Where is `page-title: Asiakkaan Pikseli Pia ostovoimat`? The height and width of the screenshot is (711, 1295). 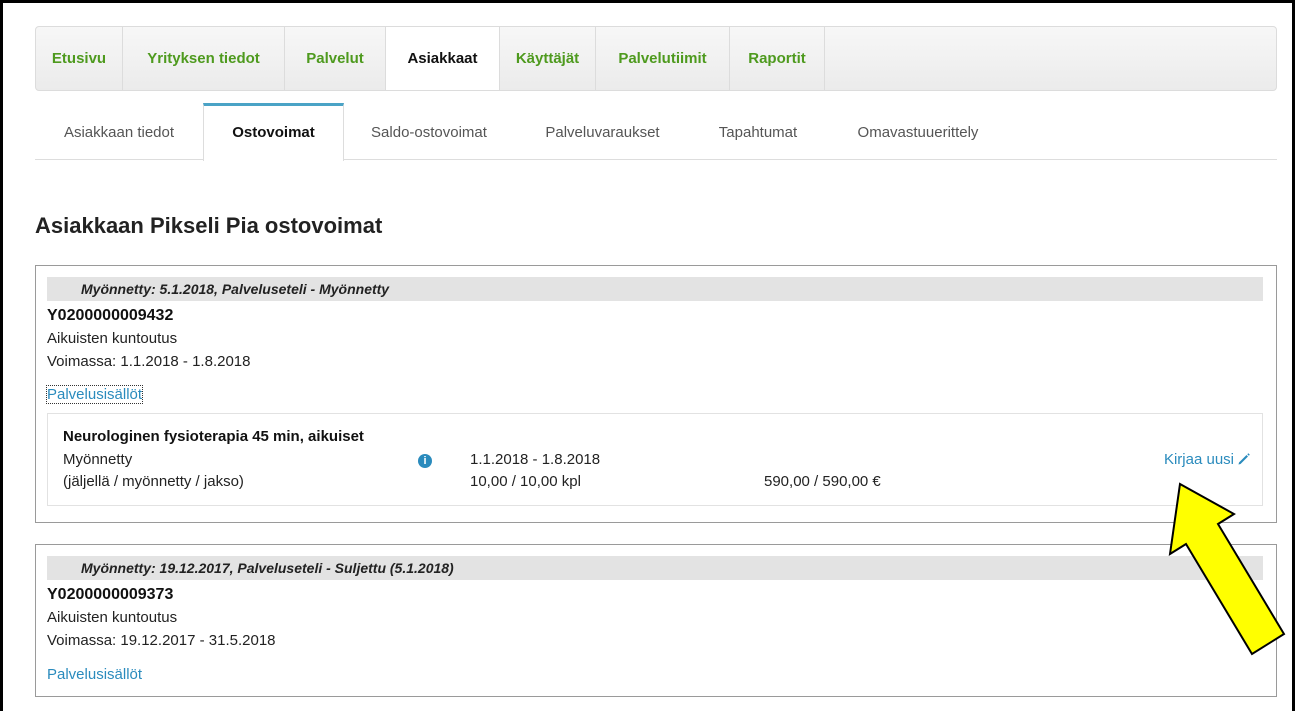 page-title: Asiakkaan Pikseli Pia ostovoimat is located at coordinates (209, 225).